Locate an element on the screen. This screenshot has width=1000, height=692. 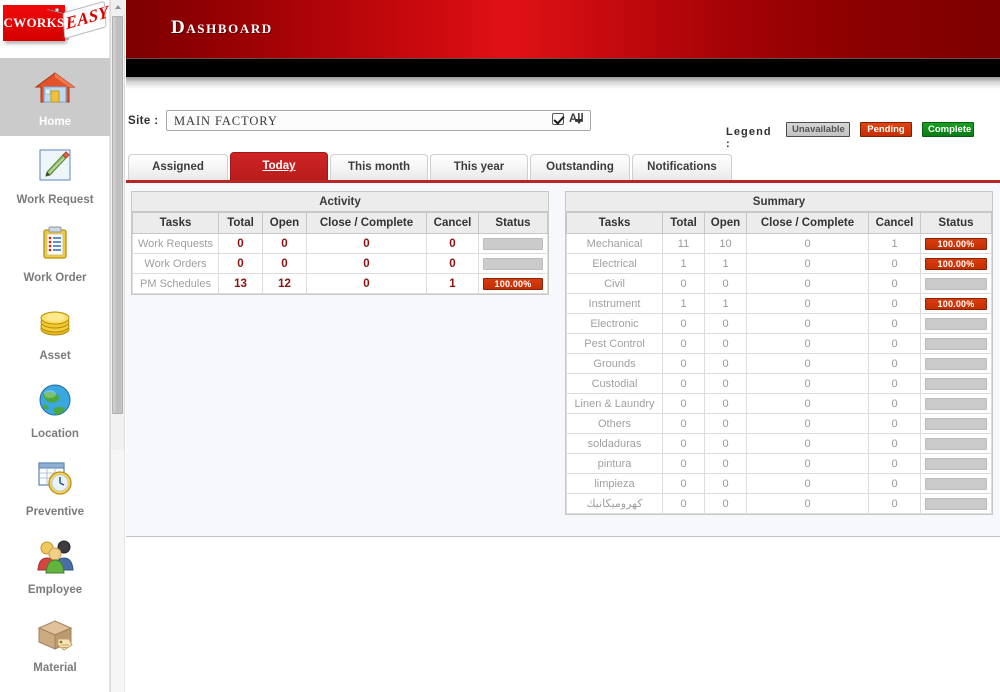
legend-badge-unavailable: Unavailable is located at coordinates (818, 129).